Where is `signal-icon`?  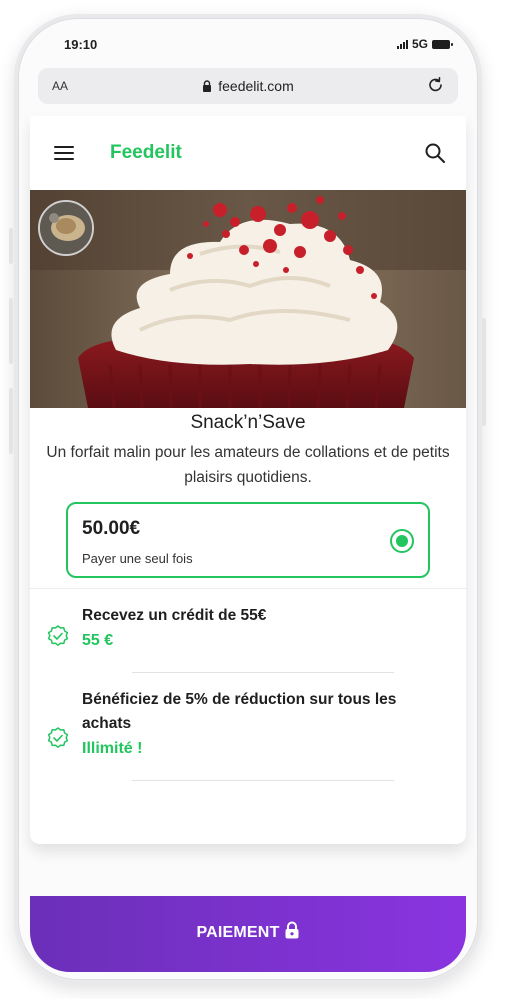 signal-icon is located at coordinates (402, 44).